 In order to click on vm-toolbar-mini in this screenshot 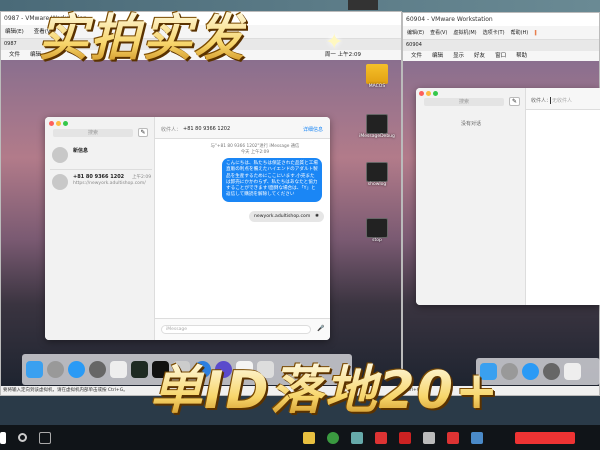, I will do `click(363, 5)`.